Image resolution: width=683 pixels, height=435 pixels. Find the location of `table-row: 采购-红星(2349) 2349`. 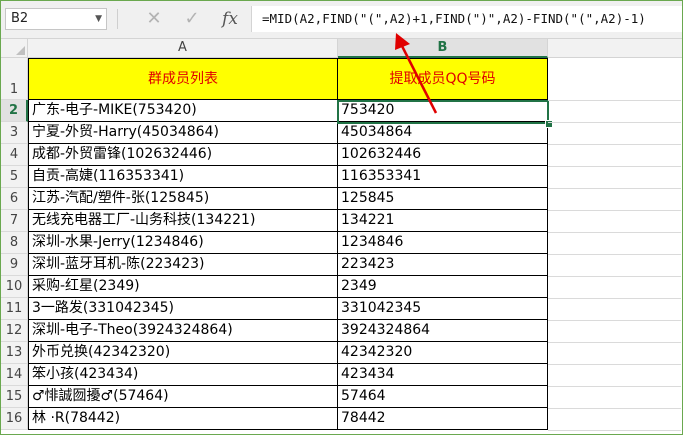

table-row: 采购-红星(2349) 2349 is located at coordinates (288, 287).